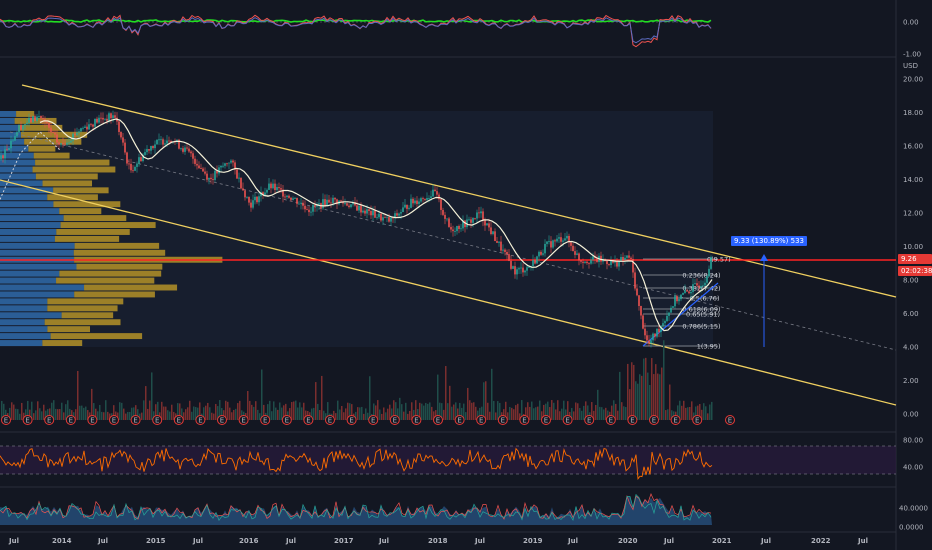 The image size is (932, 550). Describe the element at coordinates (96, 336) in the screenshot. I see `profile-bar-down` at that location.